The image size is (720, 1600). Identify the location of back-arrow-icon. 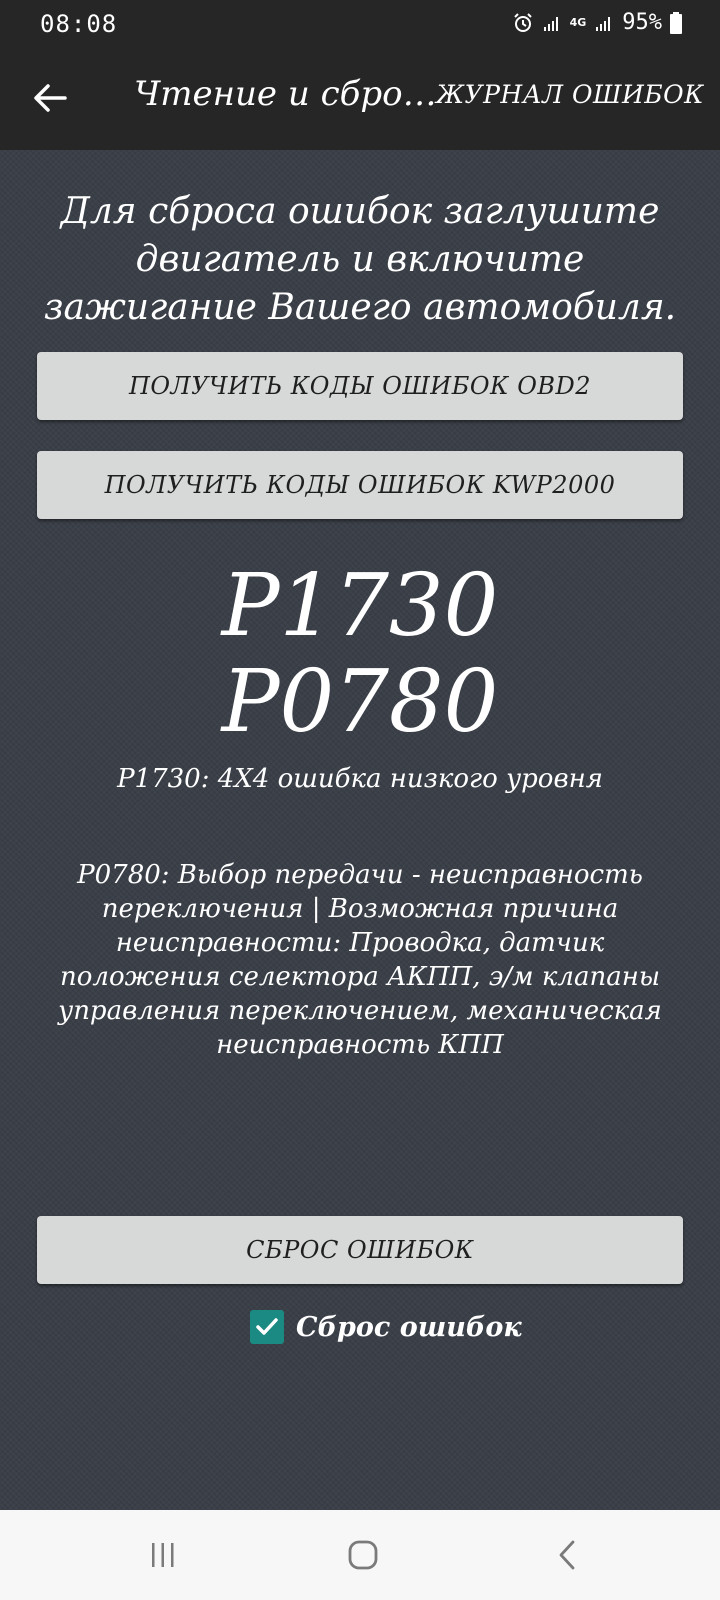
(50, 98).